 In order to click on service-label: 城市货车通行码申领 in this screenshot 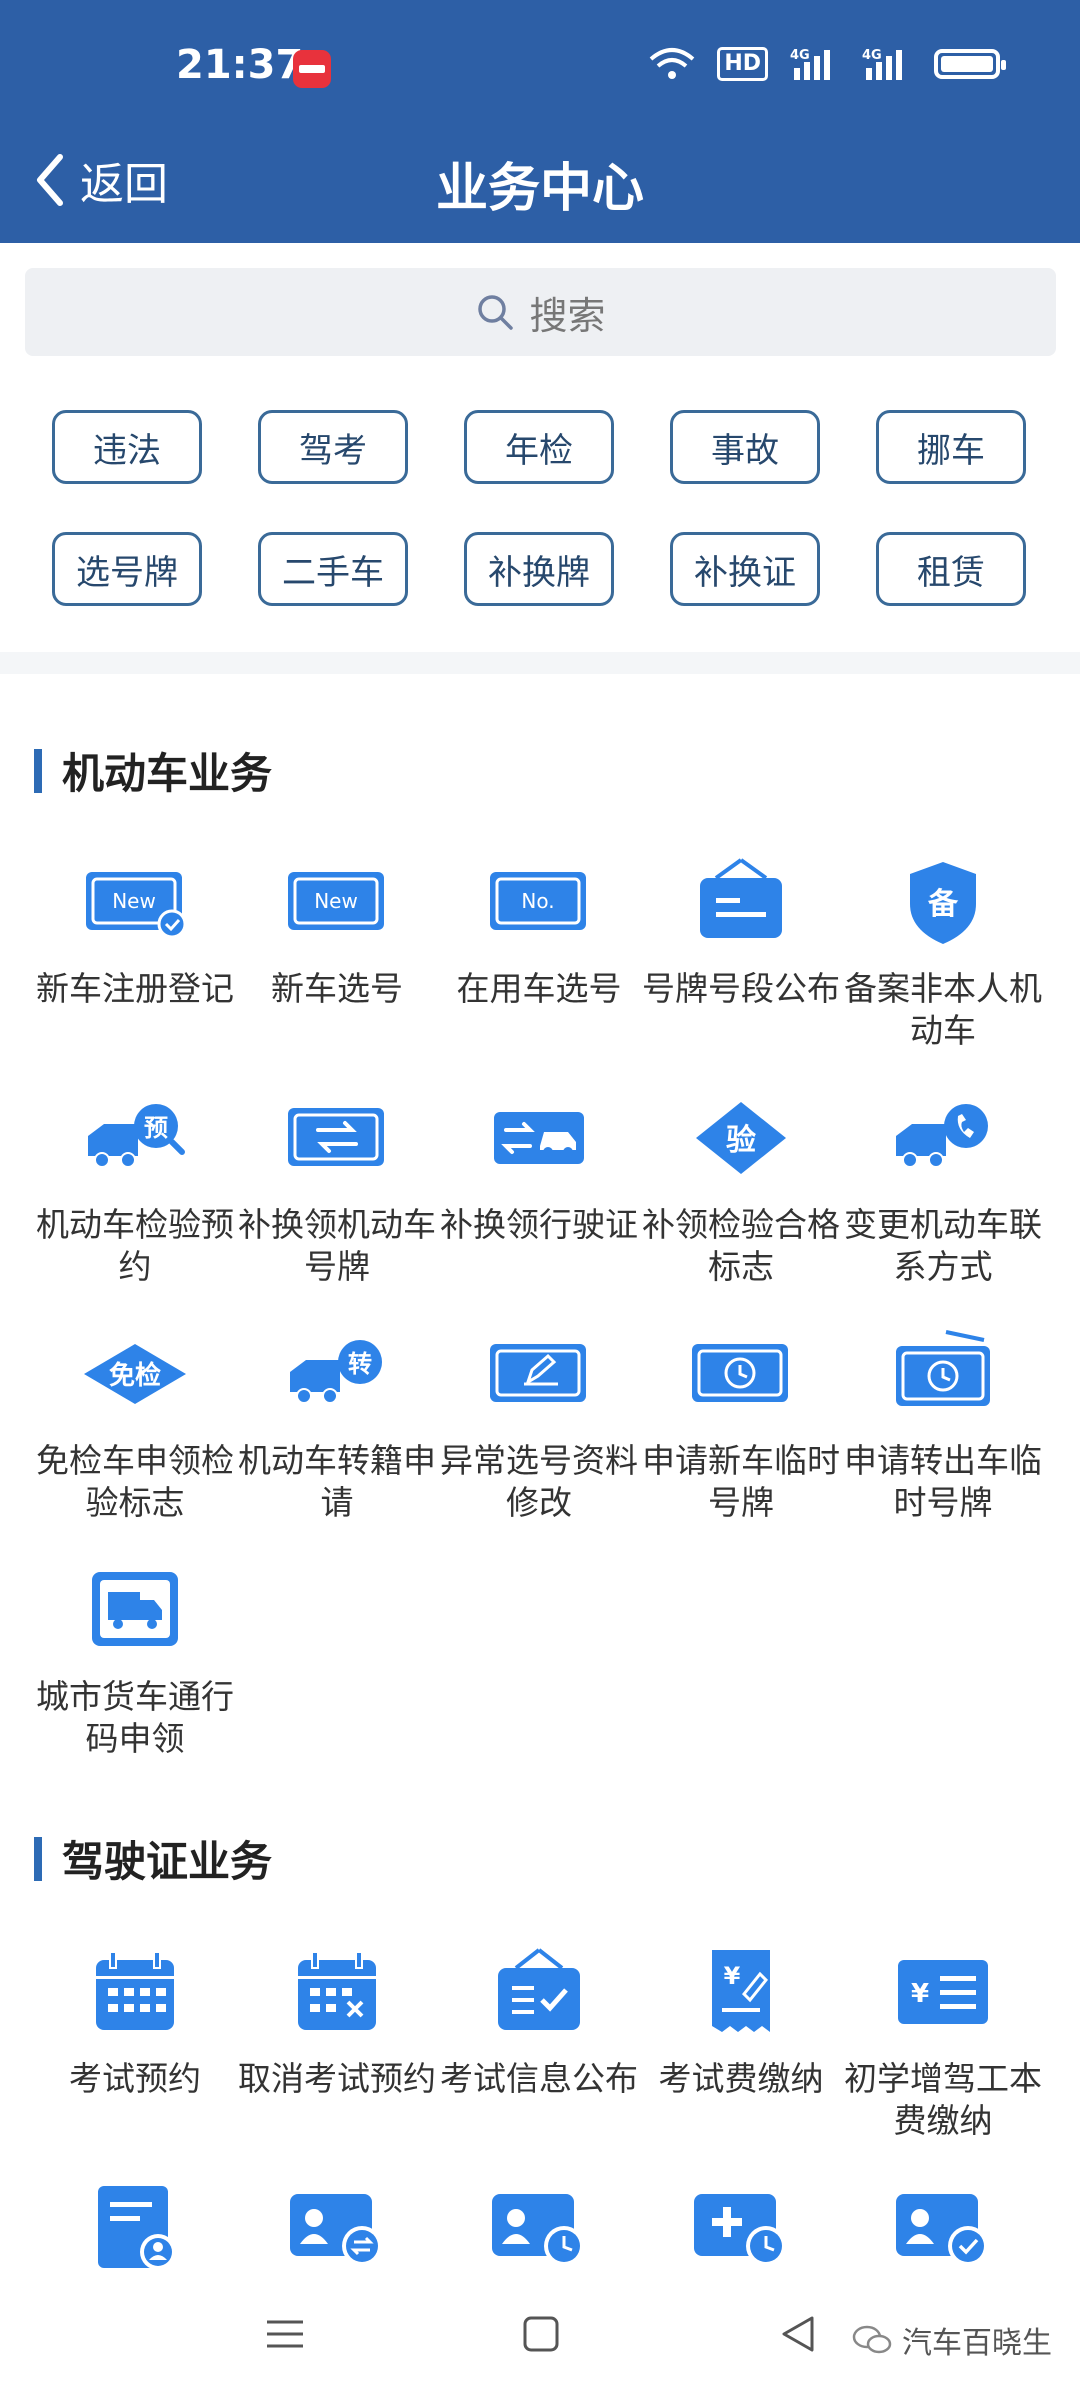, I will do `click(135, 1717)`.